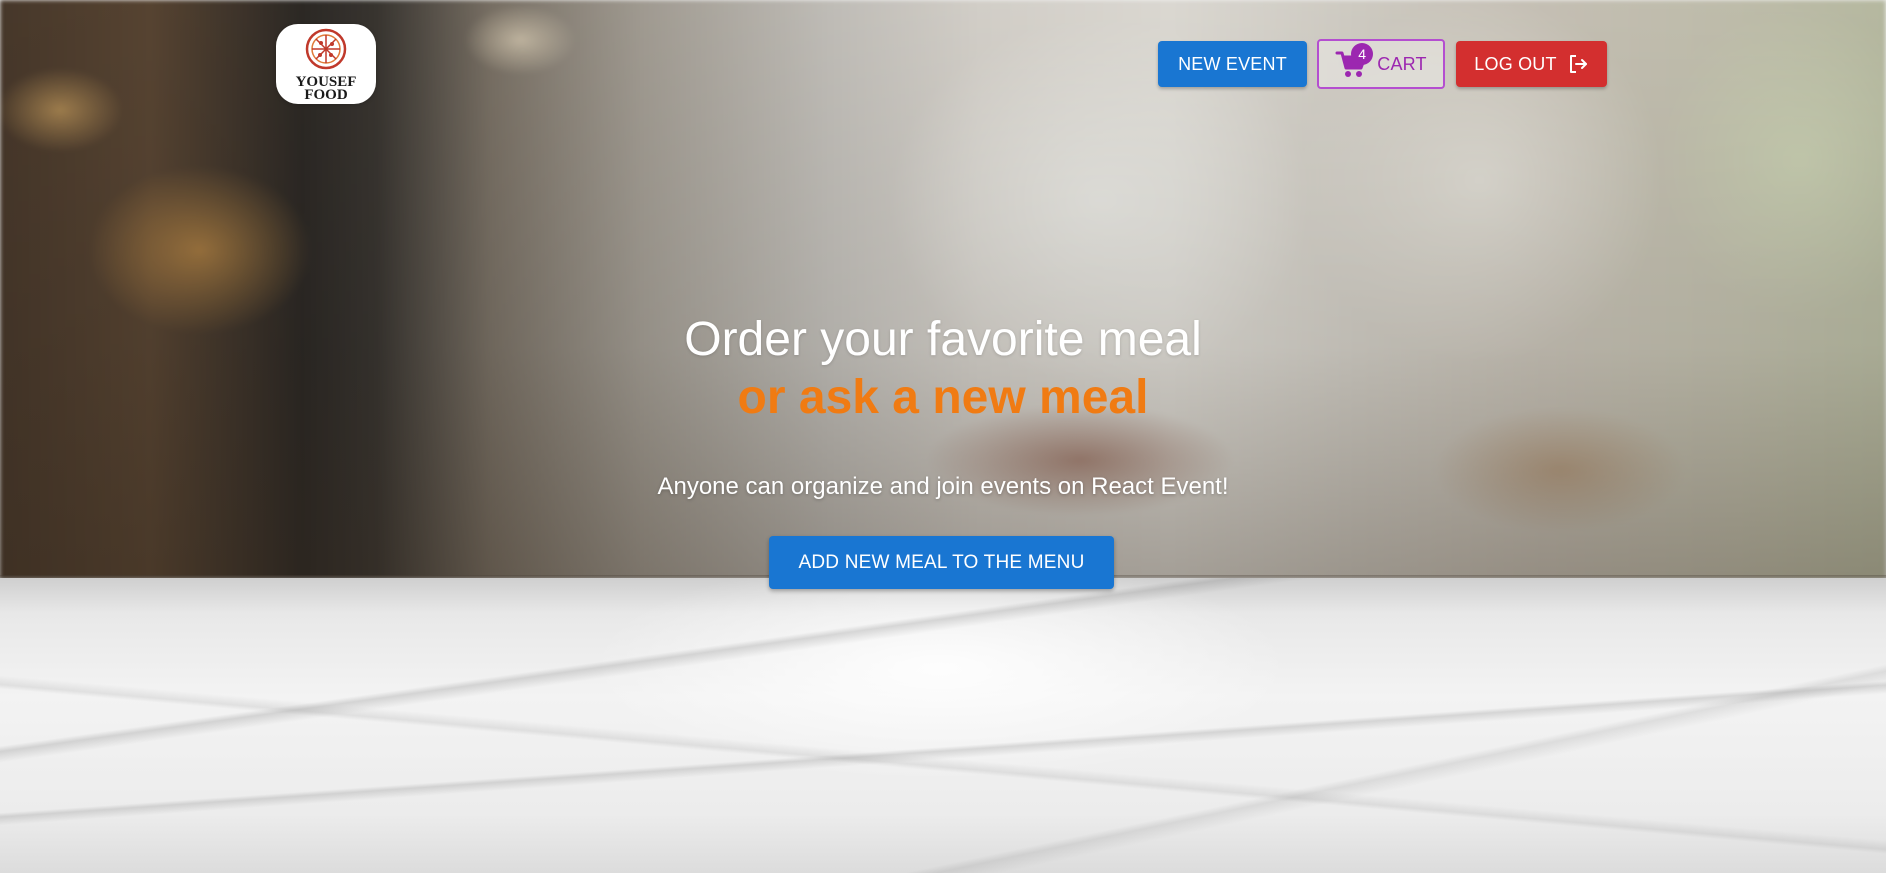 The width and height of the screenshot is (1886, 873). I want to click on cart-button: 4 CART, so click(1381, 64).